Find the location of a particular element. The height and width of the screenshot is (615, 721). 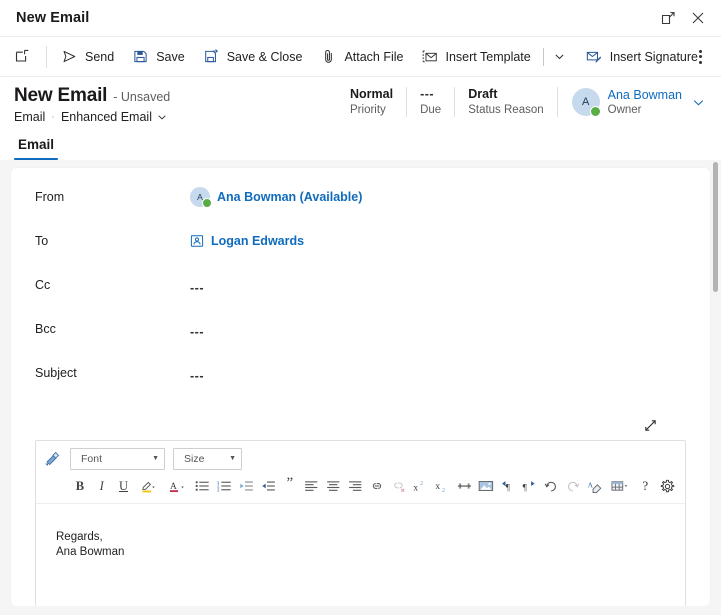

owner-name: Ana Bowman is located at coordinates (645, 95).